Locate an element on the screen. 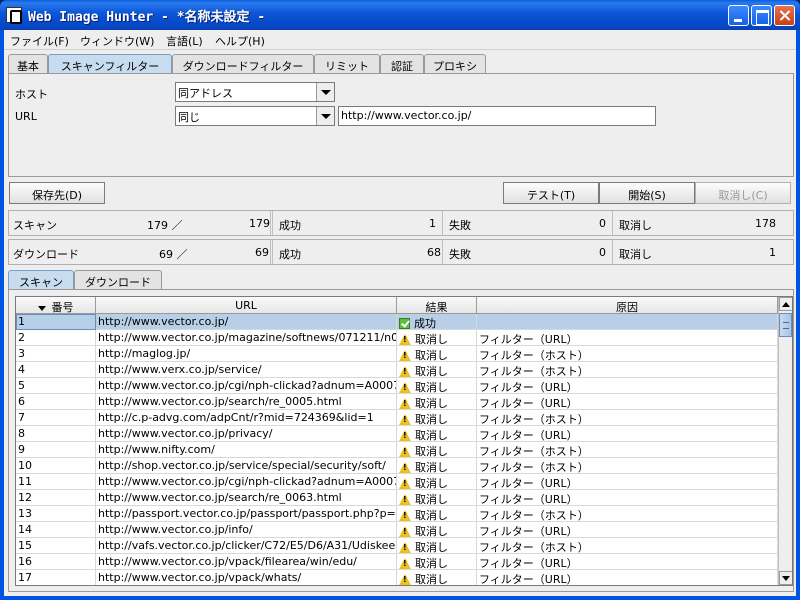  scroll-down-icon is located at coordinates (785, 578).